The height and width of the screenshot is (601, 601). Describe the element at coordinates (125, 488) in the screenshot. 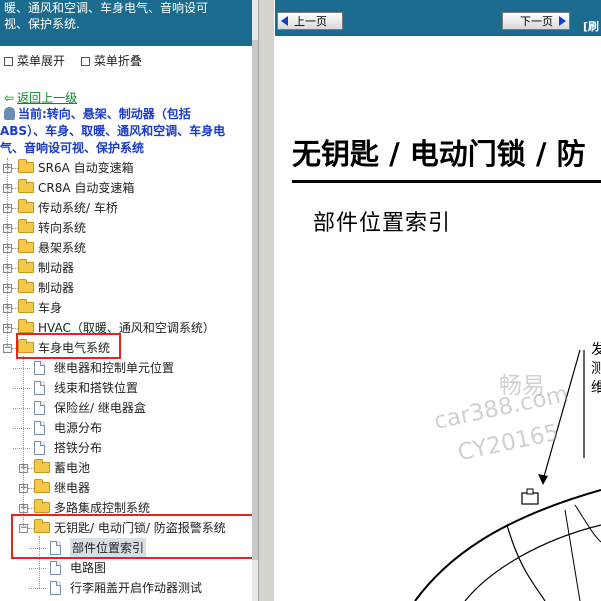

I see `tree-folder-item: + 继电器` at that location.